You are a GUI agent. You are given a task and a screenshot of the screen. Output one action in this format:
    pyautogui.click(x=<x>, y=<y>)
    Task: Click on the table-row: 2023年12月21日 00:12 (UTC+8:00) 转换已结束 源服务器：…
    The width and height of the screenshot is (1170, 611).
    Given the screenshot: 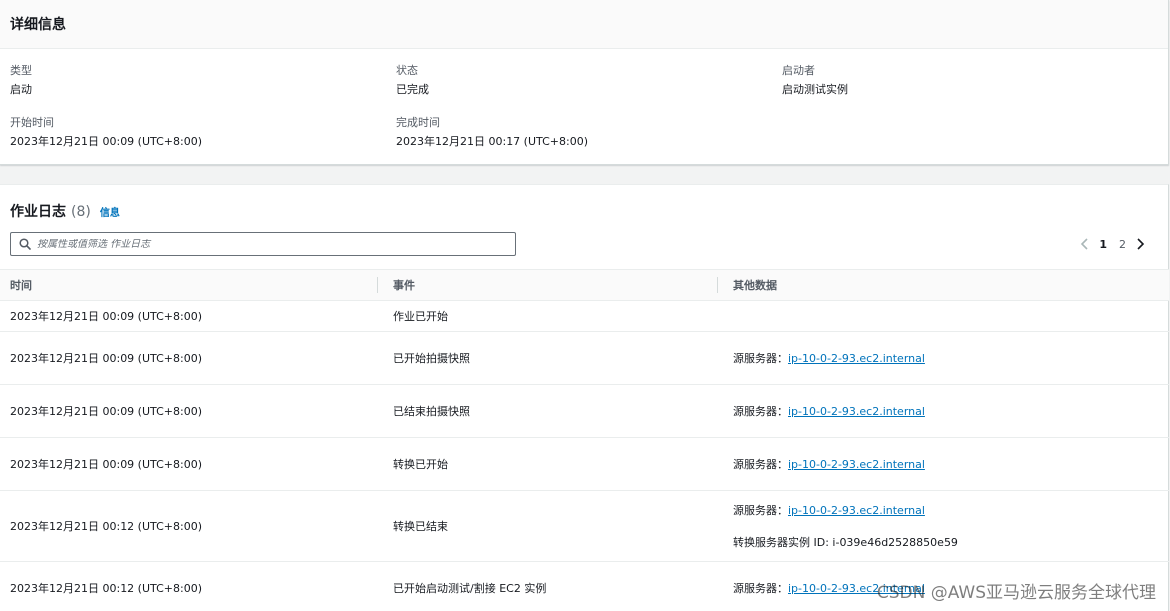 What is the action you would take?
    pyautogui.click(x=584, y=526)
    